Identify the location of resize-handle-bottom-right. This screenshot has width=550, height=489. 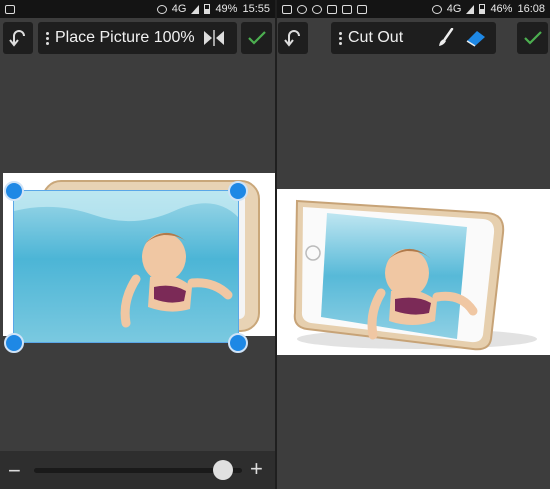
(238, 343).